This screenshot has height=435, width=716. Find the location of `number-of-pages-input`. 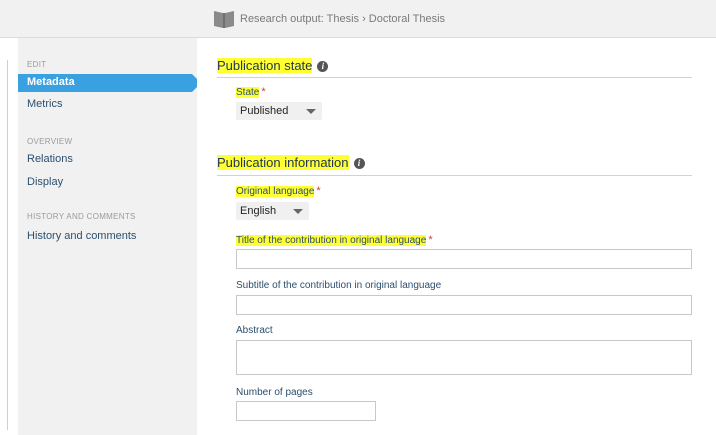

number-of-pages-input is located at coordinates (306, 411).